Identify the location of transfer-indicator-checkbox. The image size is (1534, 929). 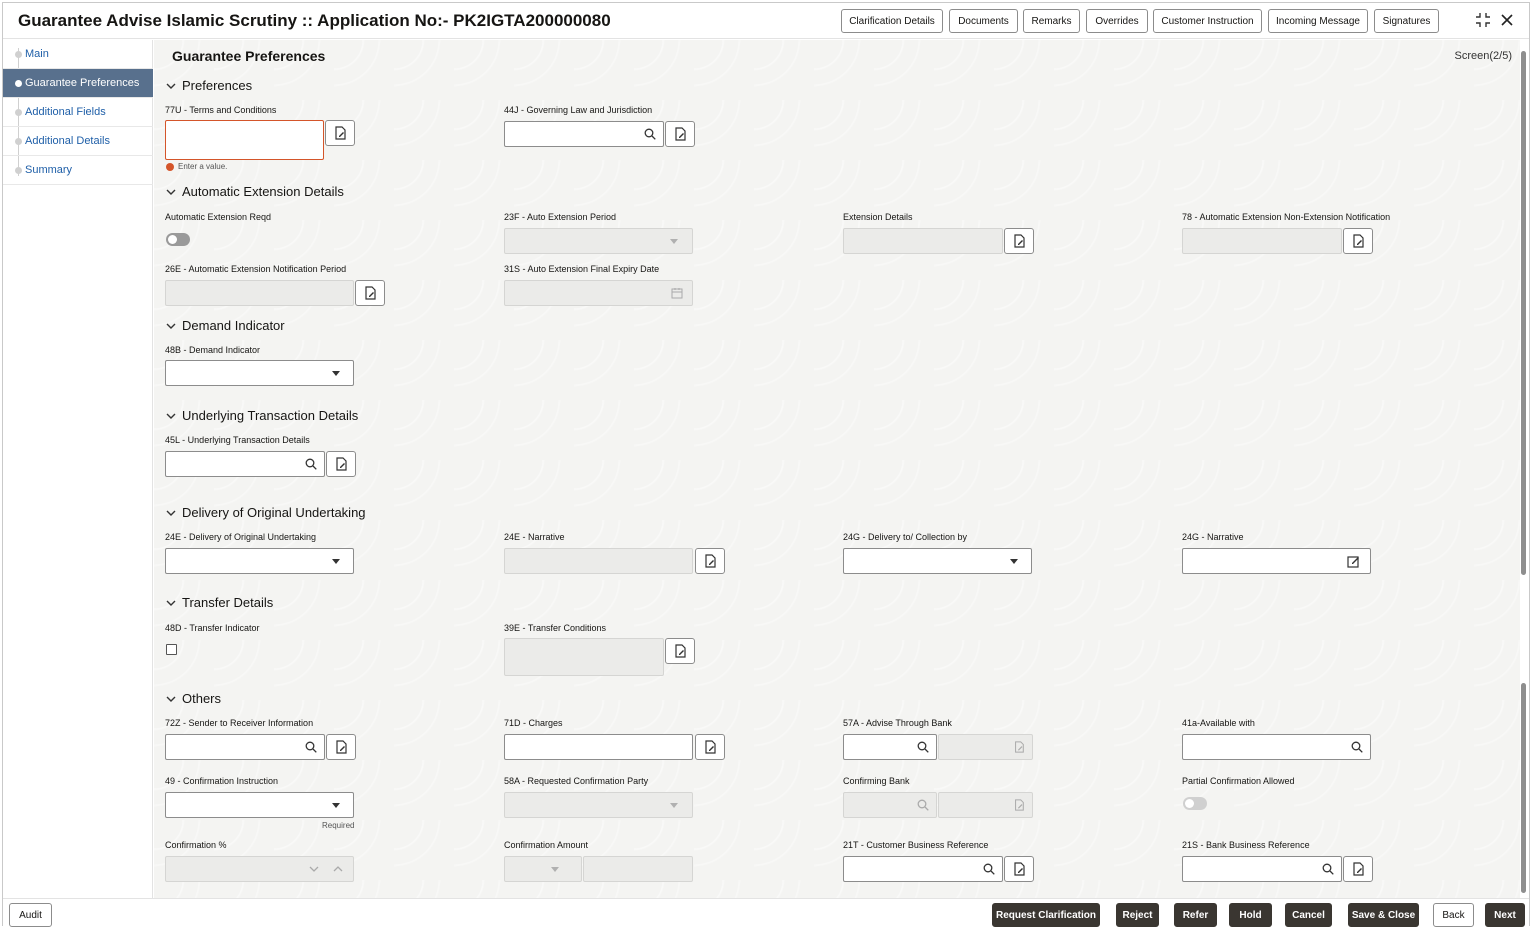
(171, 649).